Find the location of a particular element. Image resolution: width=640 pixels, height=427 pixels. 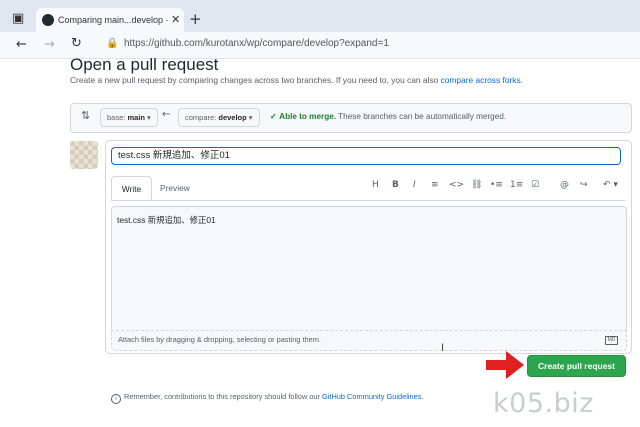

reference-icon: ↪ is located at coordinates (584, 185).